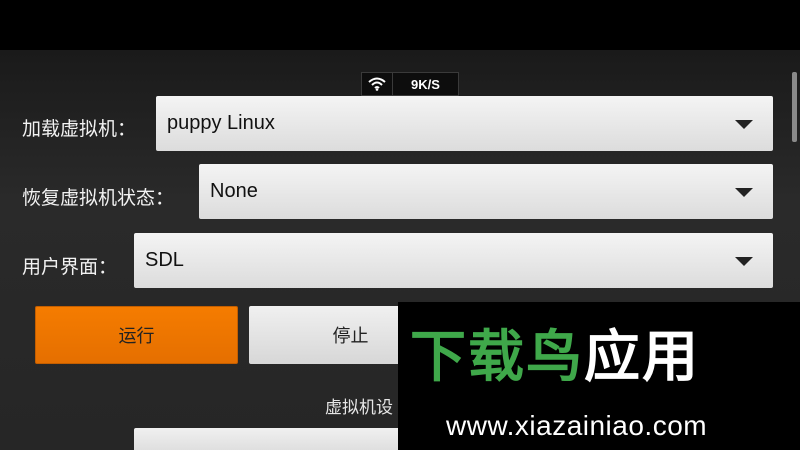  Describe the element at coordinates (486, 191) in the screenshot. I see `state-select: None` at that location.